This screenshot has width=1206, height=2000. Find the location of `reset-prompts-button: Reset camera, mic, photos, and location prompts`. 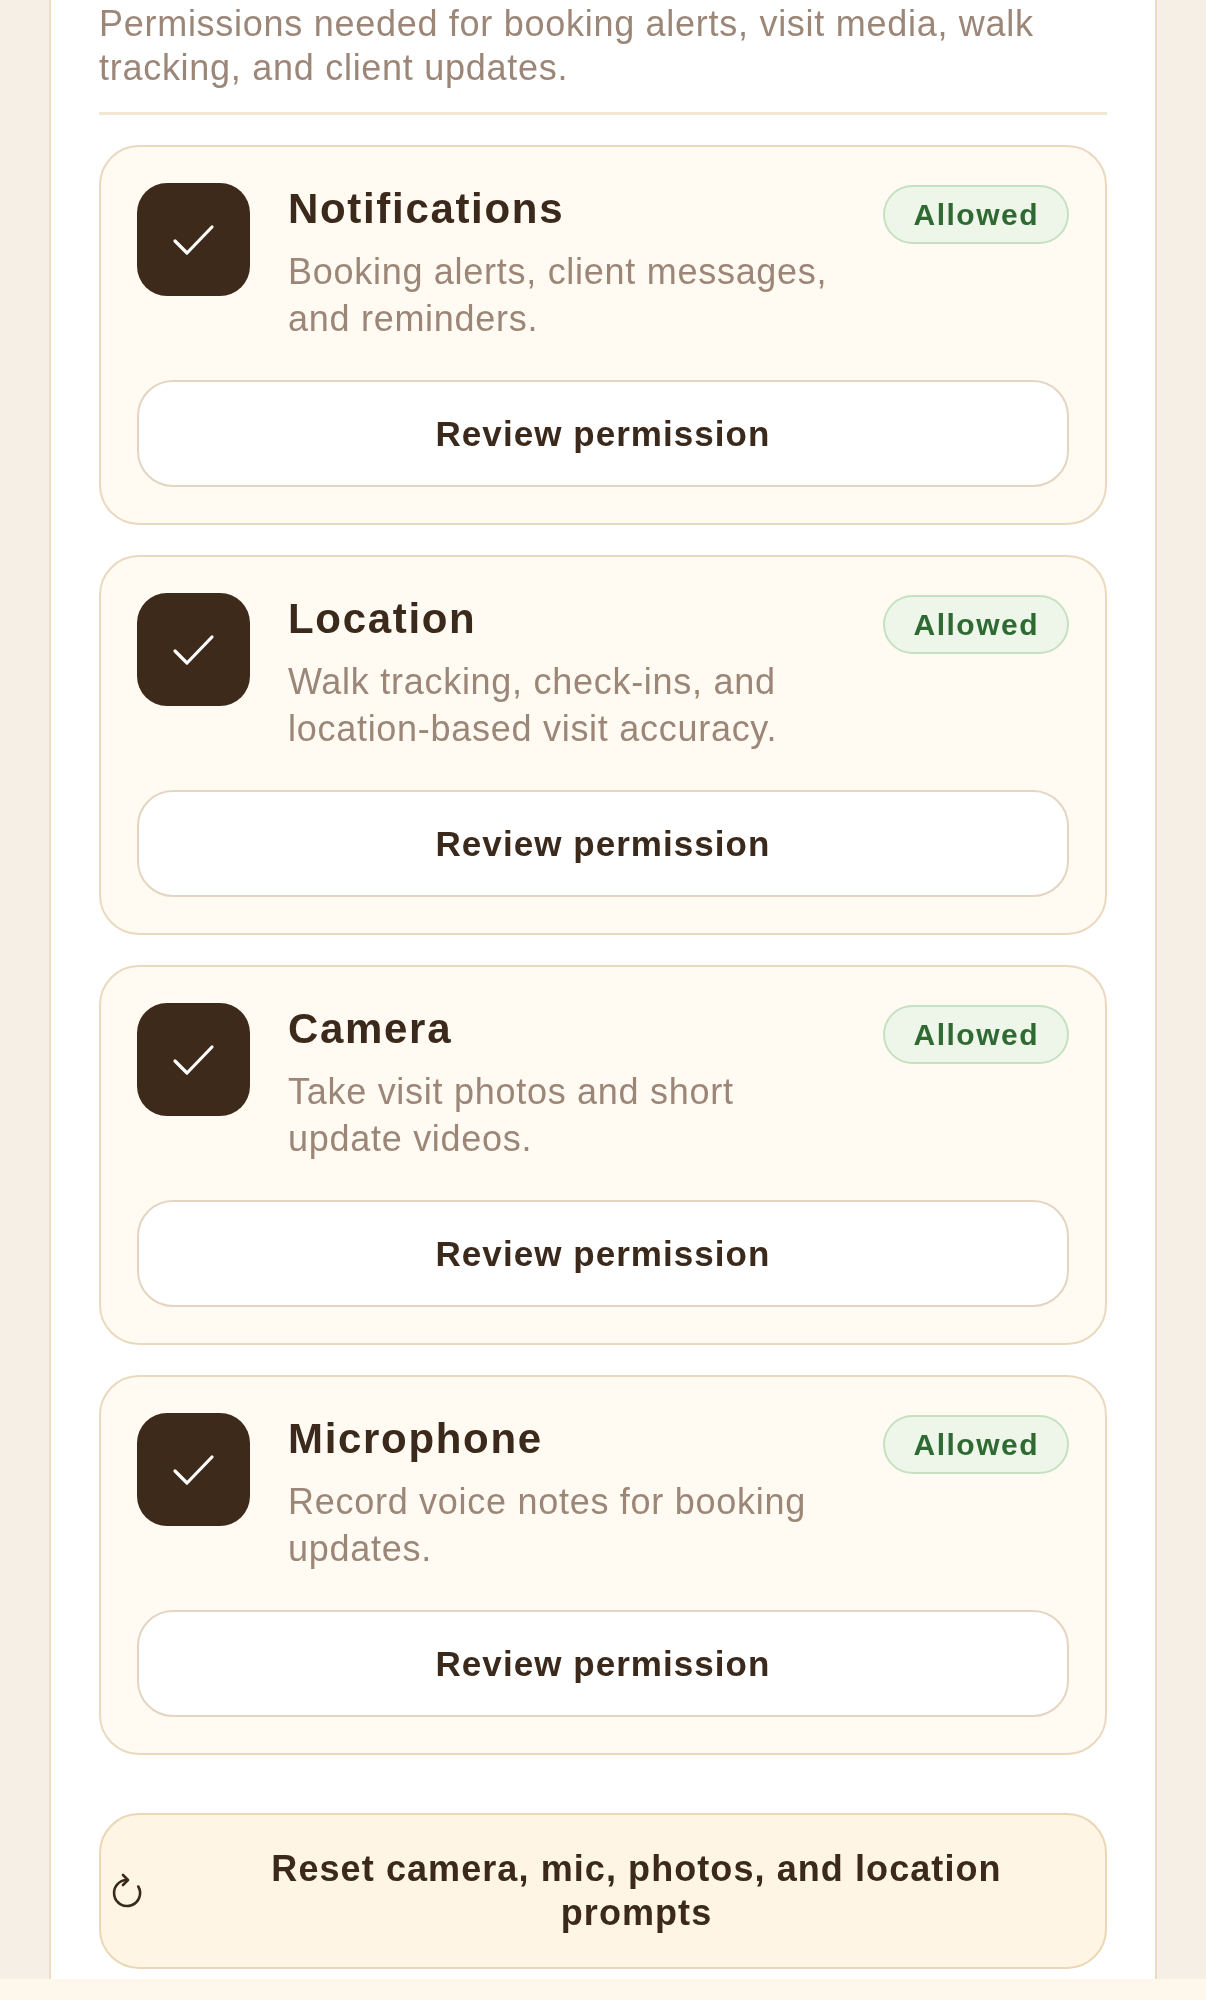

reset-prompts-button: Reset camera, mic, photos, and location prompts is located at coordinates (603, 1891).